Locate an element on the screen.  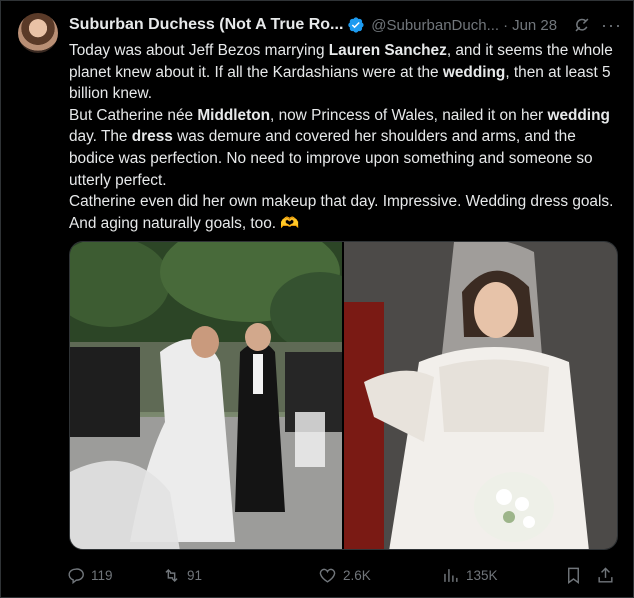
views-count: 135K is located at coordinates (482, 575).